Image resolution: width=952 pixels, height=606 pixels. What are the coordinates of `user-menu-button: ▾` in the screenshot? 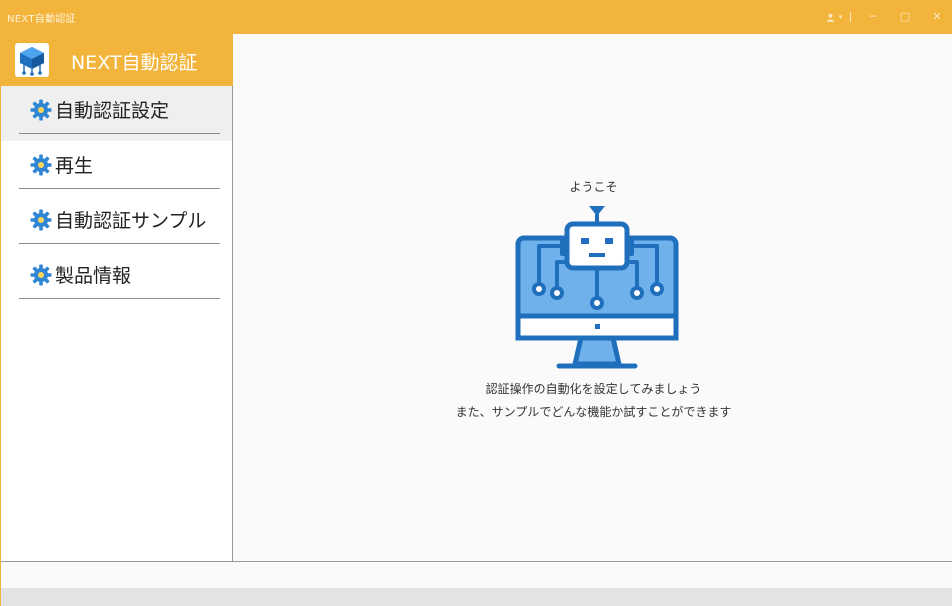 It's located at (834, 17).